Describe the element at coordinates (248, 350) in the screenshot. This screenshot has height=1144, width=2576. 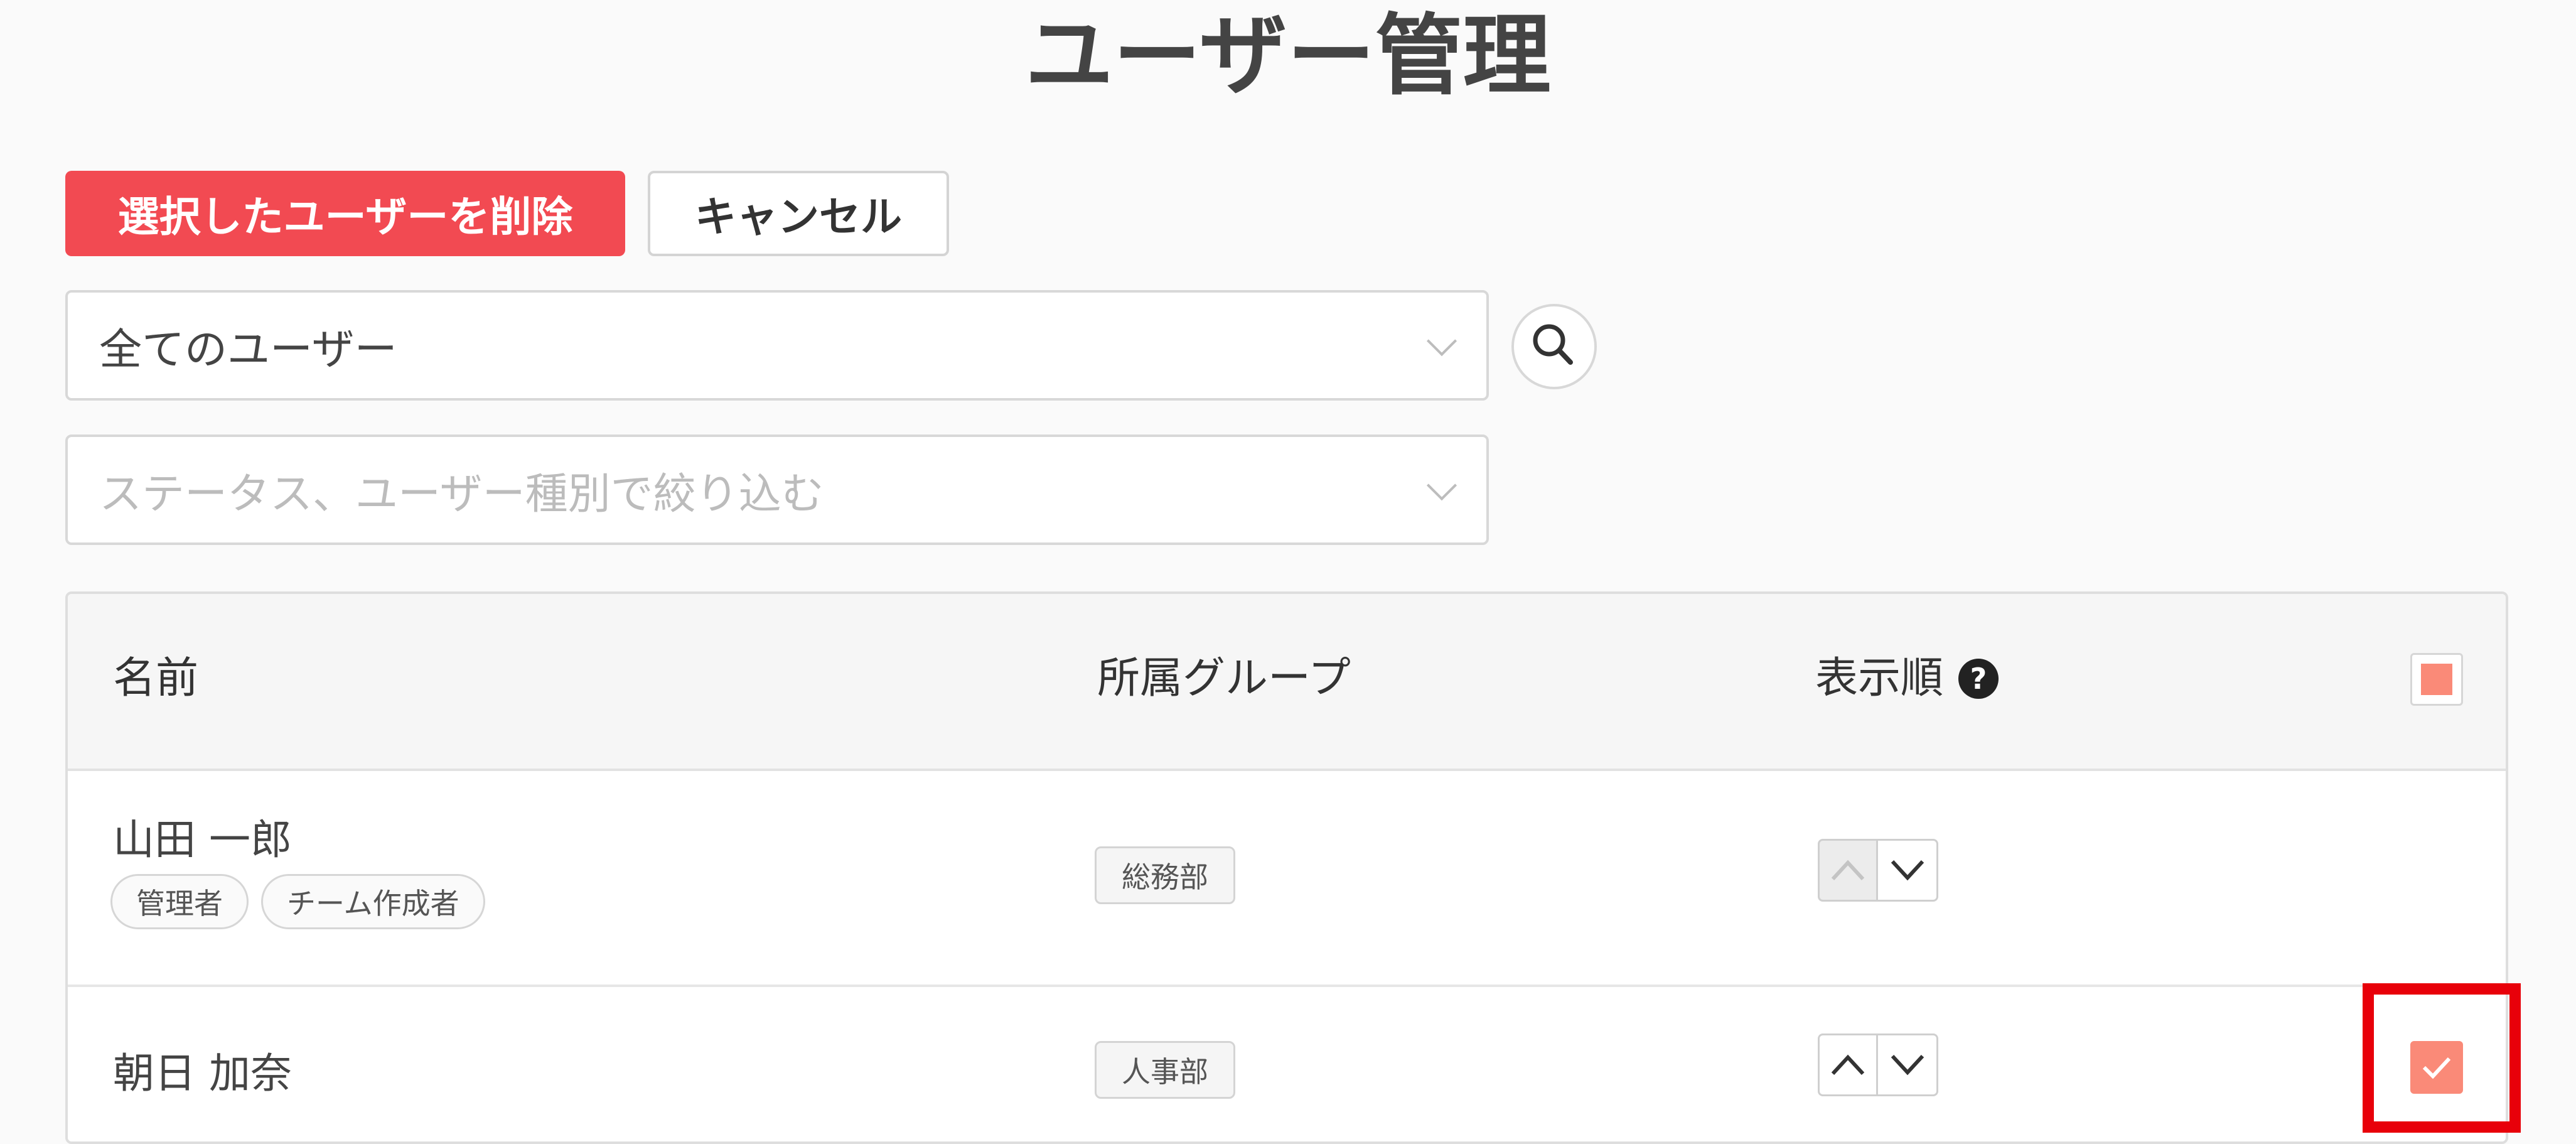
I see `user-scope-select-value: 全てのユーザー` at that location.